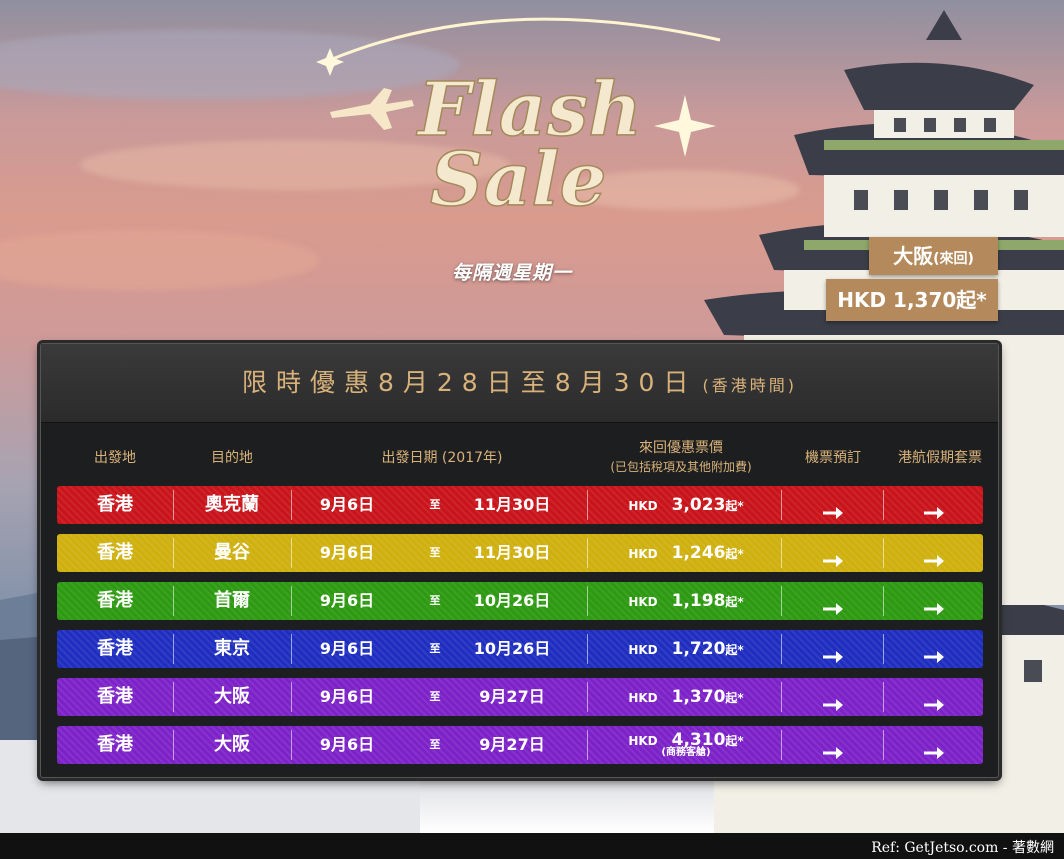  What do you see at coordinates (518, 120) in the screenshot?
I see `flash-sale-logo: Flash Sale` at bounding box center [518, 120].